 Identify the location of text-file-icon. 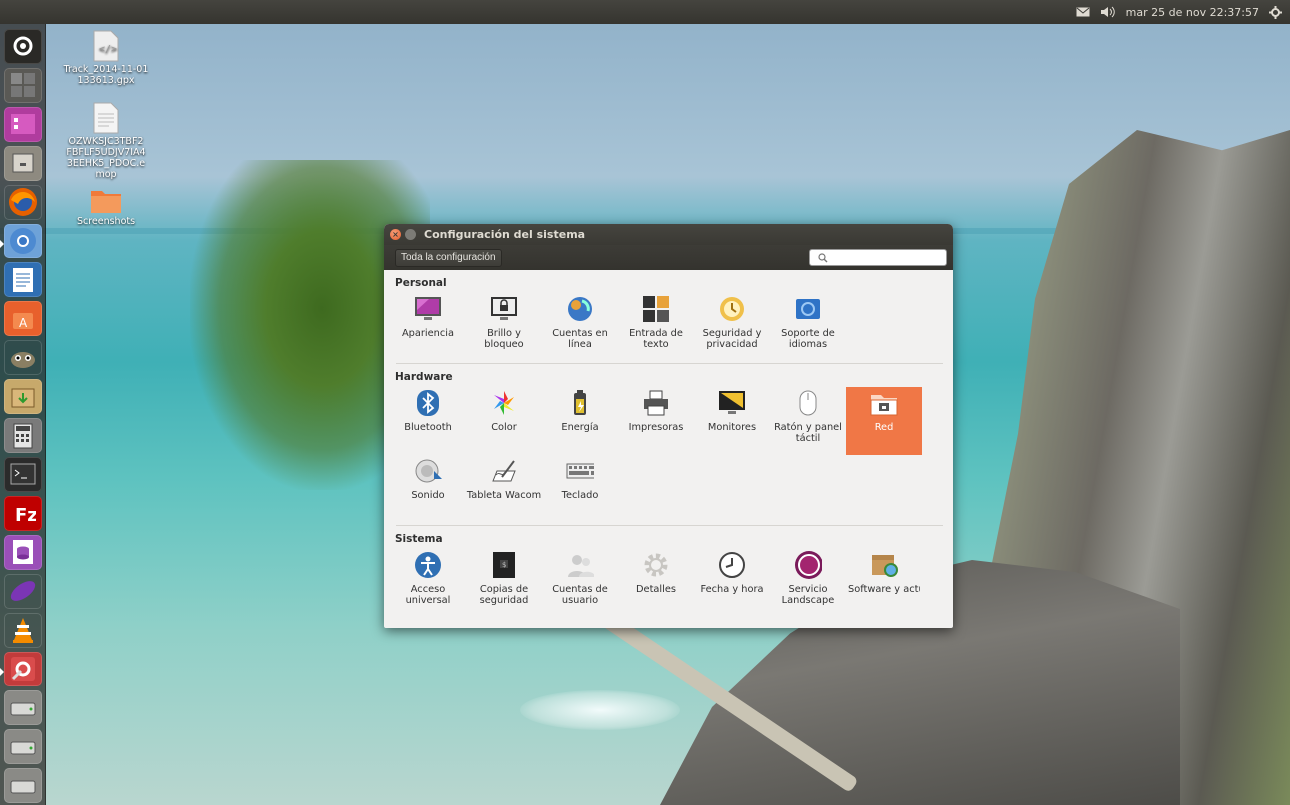
(106, 118).